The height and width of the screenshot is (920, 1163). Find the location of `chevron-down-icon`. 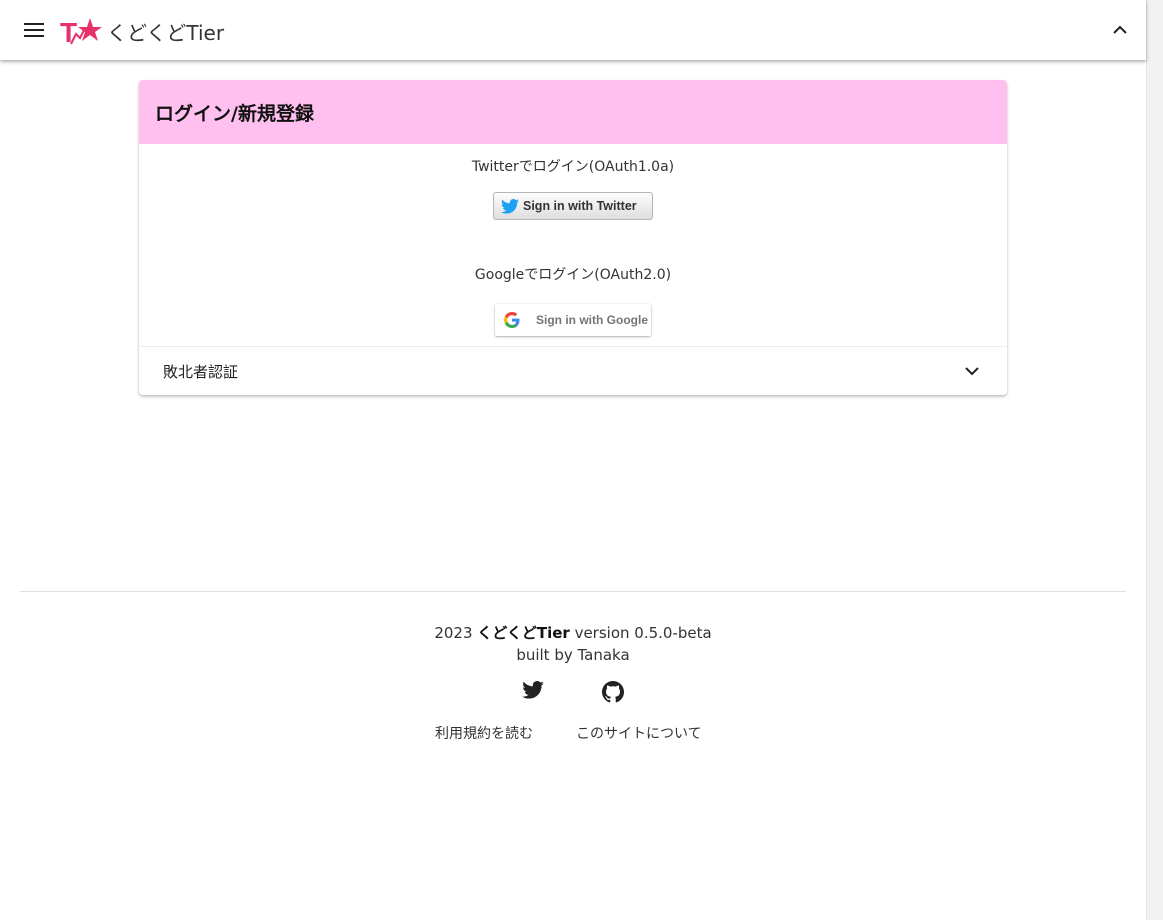

chevron-down-icon is located at coordinates (972, 371).